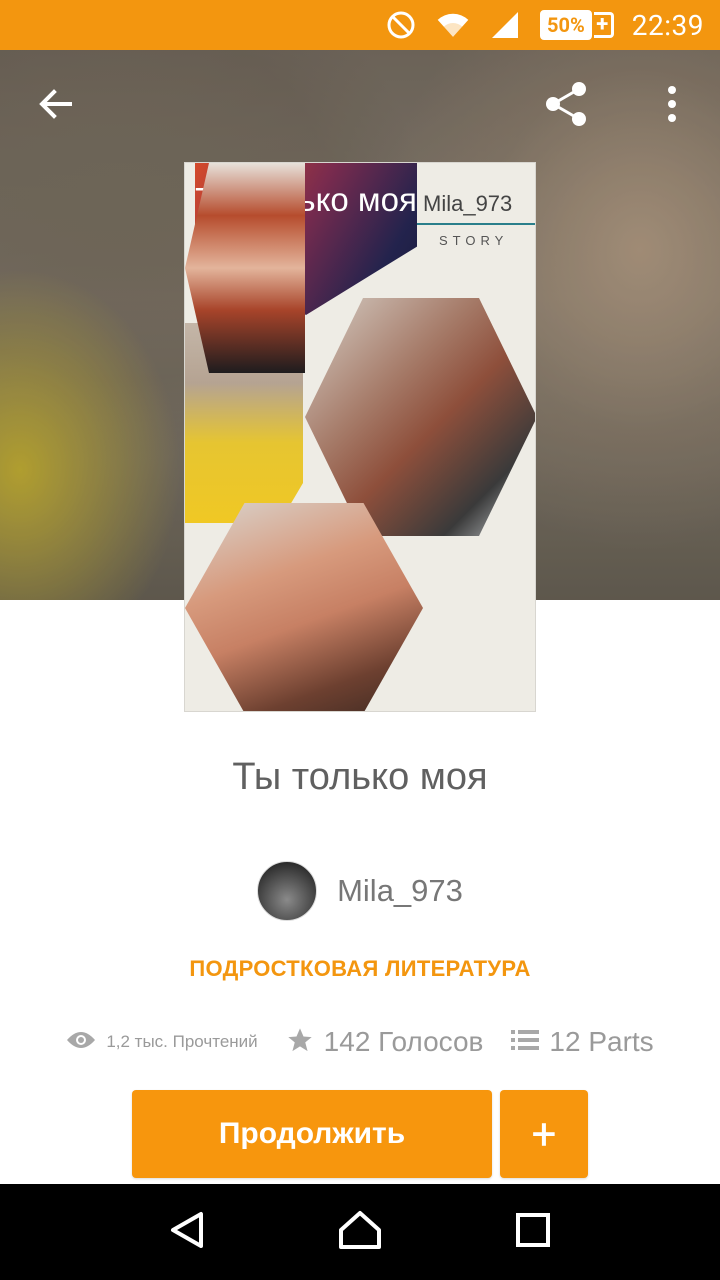 This screenshot has width=720, height=1280. I want to click on battery-charging-icon: 50% +, so click(577, 25).